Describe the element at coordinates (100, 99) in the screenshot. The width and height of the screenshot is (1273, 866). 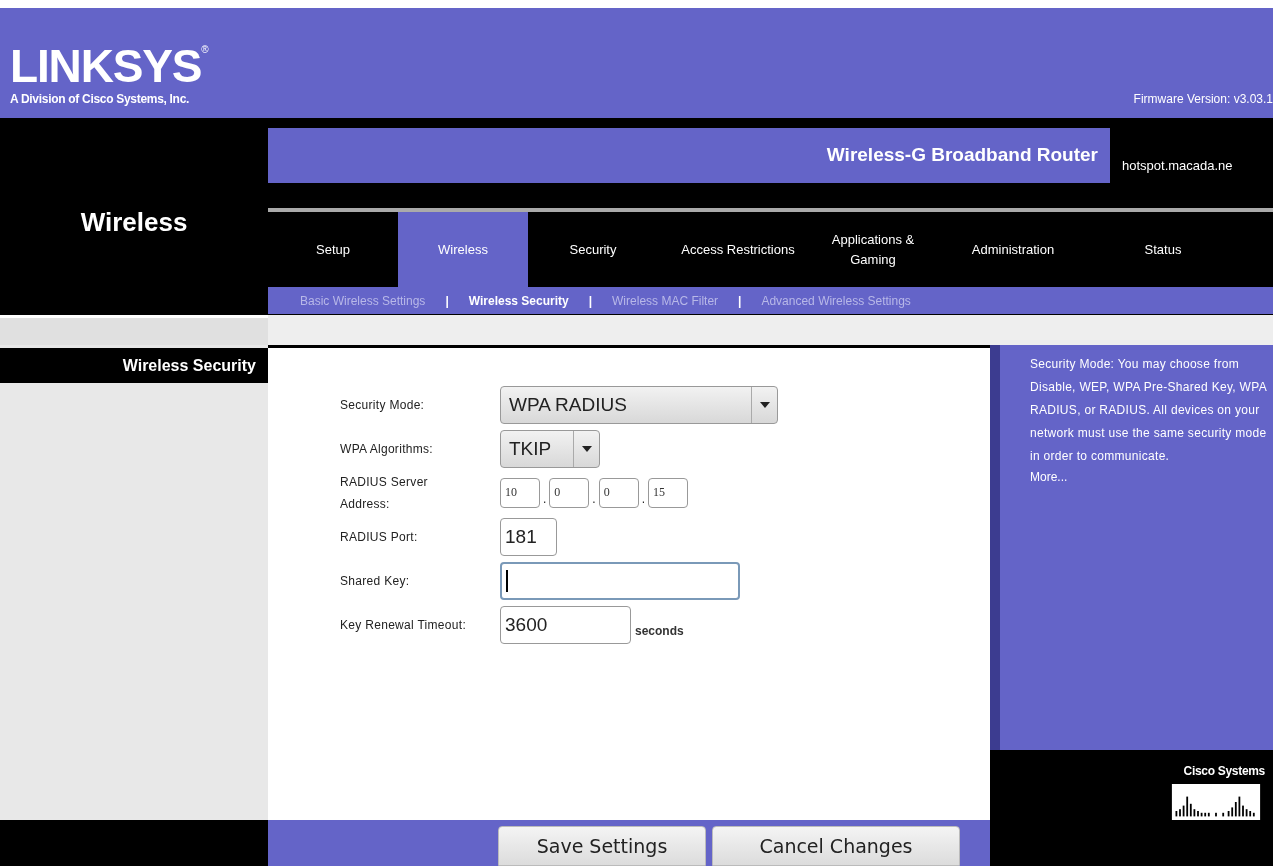
I see `tagline: A Division of Cisco Systems, Inc.` at that location.